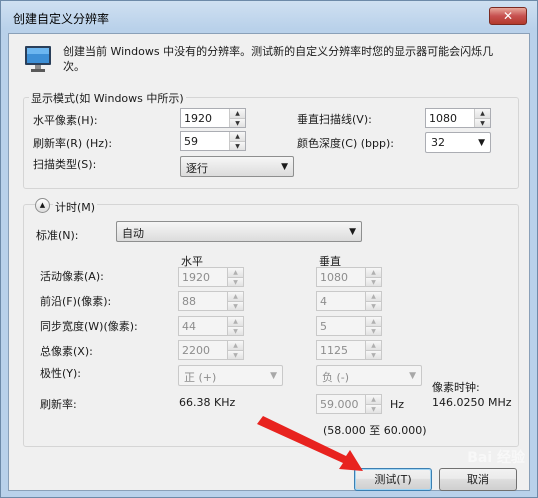 This screenshot has width=538, height=498. Describe the element at coordinates (438, 142) in the screenshot. I see `color-depth-value: 32` at that location.